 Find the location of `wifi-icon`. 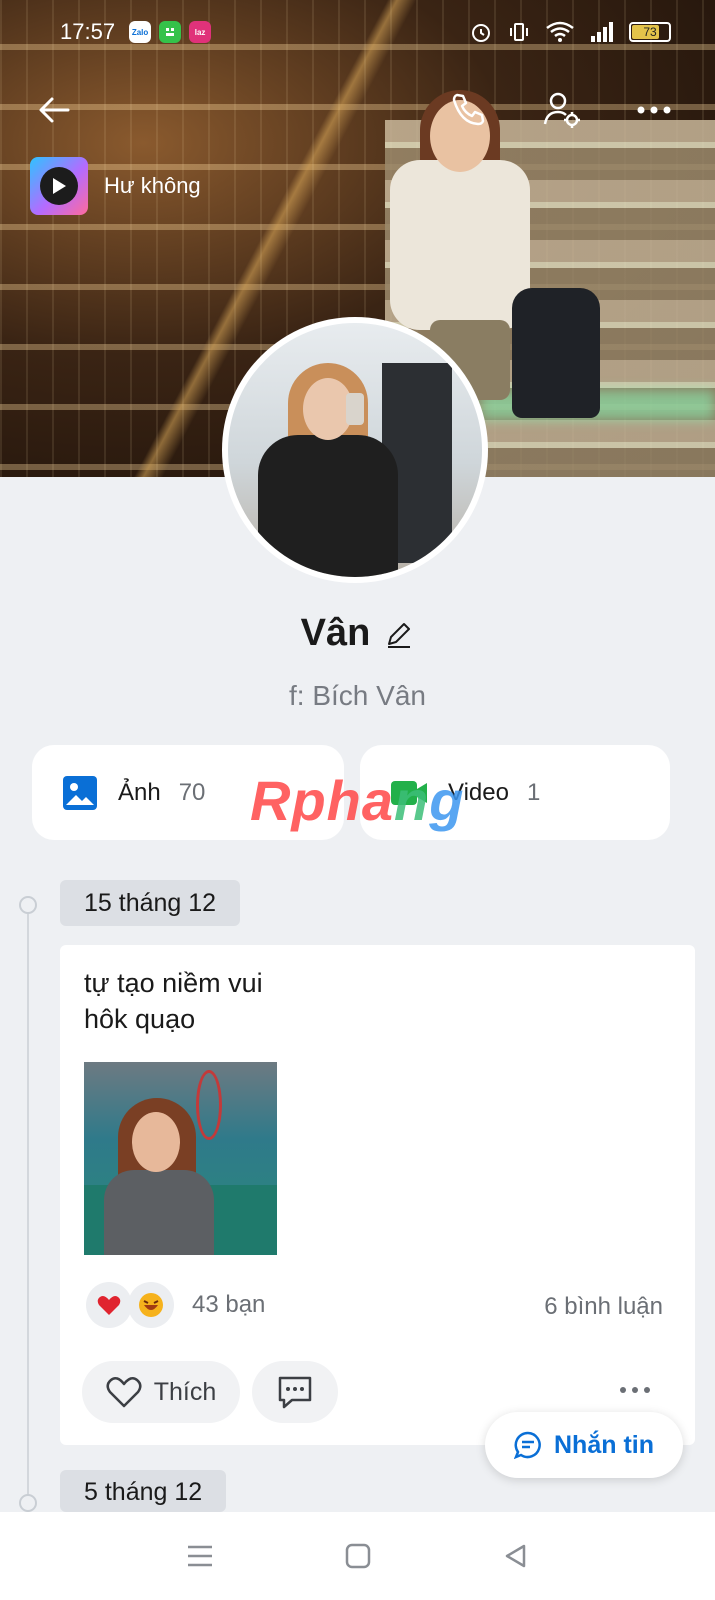

wifi-icon is located at coordinates (560, 31).